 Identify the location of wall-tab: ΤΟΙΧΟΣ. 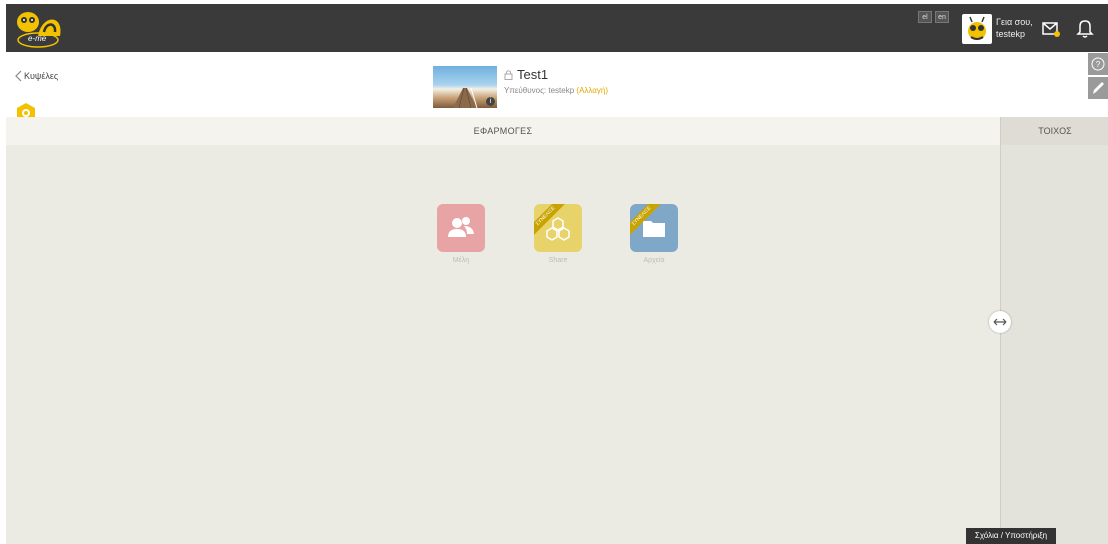
(1054, 131).